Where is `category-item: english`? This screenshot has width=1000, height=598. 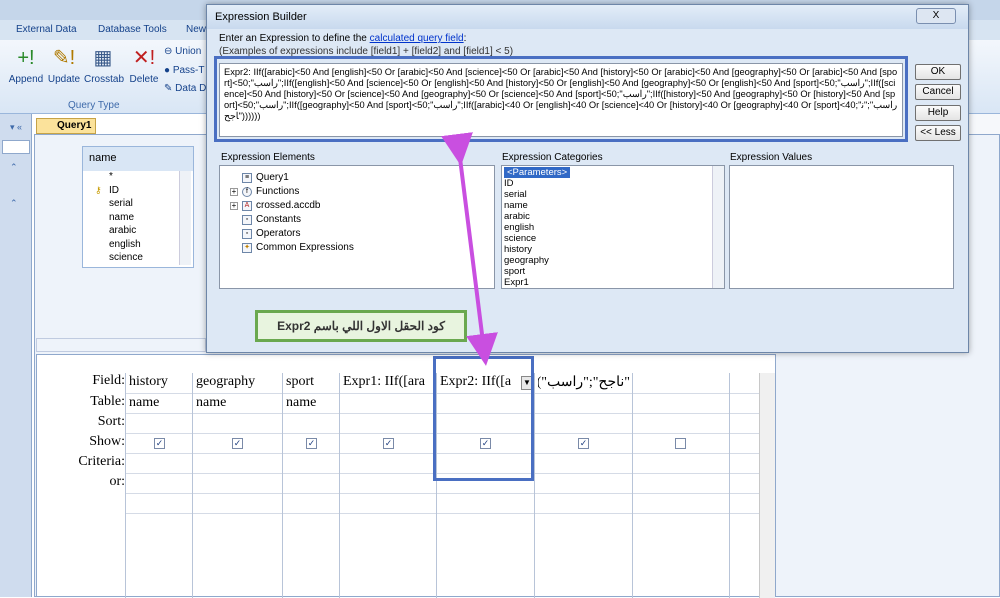
category-item: english is located at coordinates (519, 227).